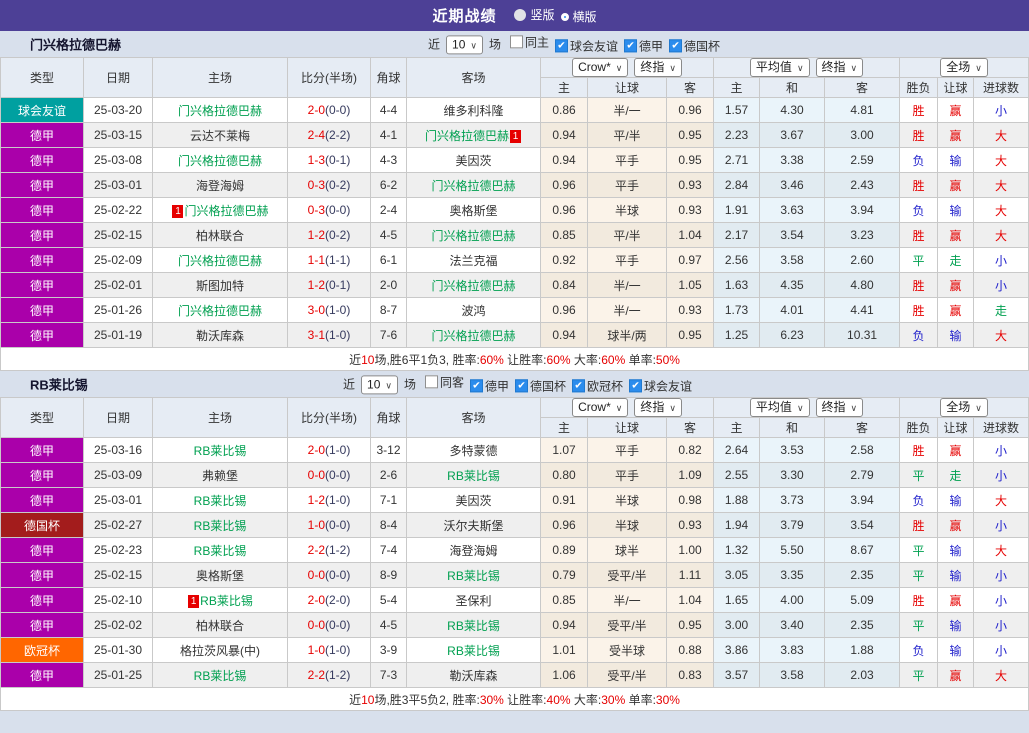  I want to click on checkbox-label: 欧冠杯, so click(605, 385).